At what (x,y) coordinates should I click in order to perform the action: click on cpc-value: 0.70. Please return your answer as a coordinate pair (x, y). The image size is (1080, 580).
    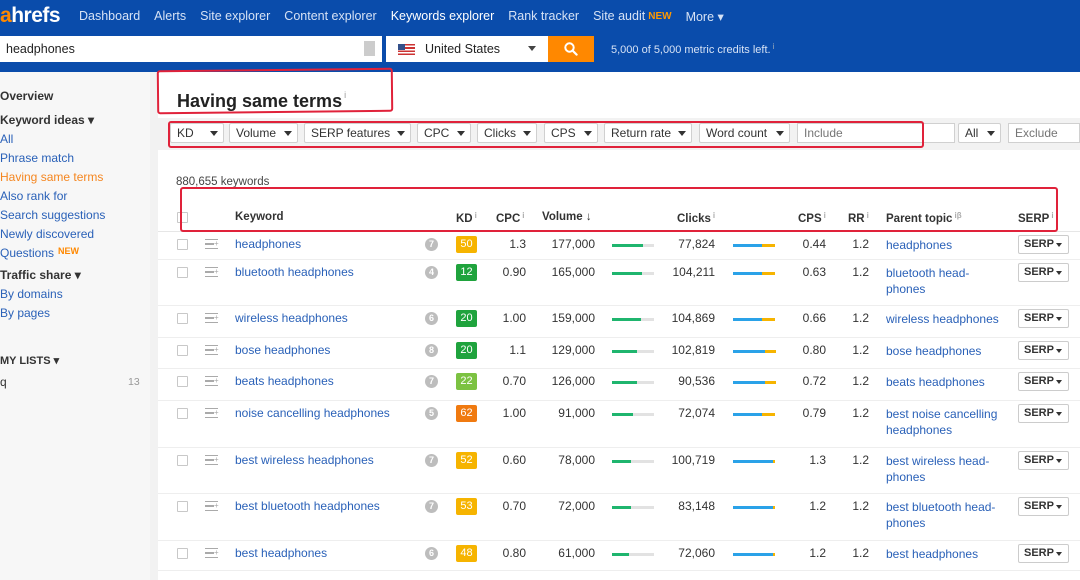
    Looking at the image, I should click on (514, 506).